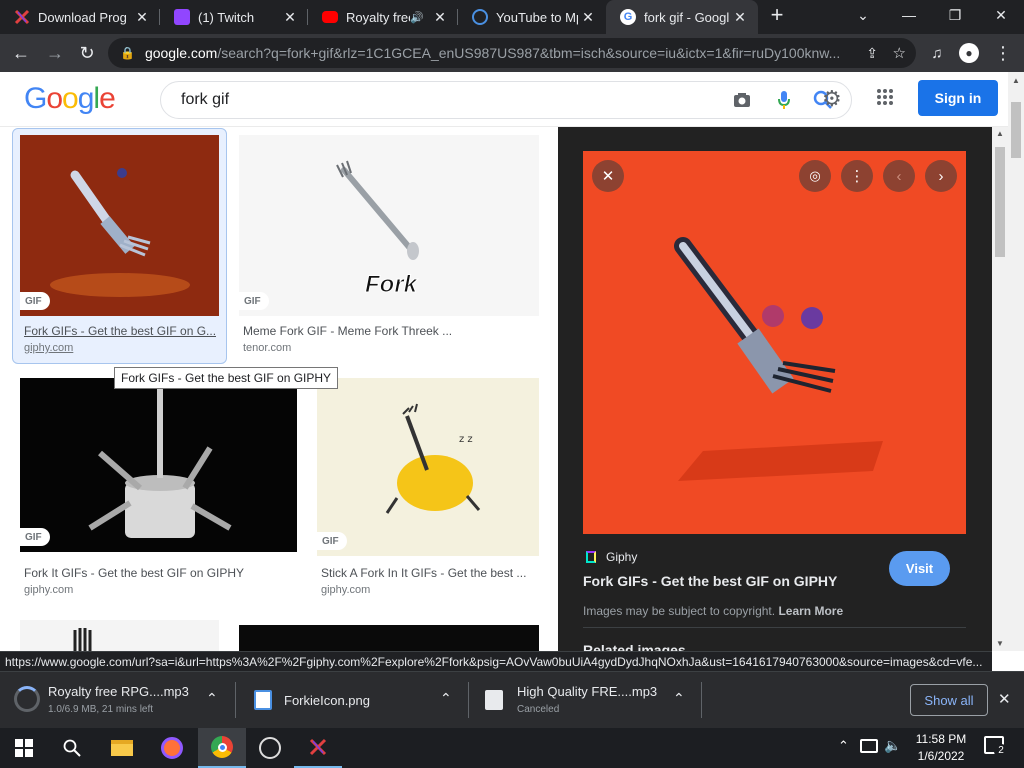 Image resolution: width=1024 pixels, height=768 pixels. What do you see at coordinates (72, 748) in the screenshot?
I see `search-taskbar-icon` at bounding box center [72, 748].